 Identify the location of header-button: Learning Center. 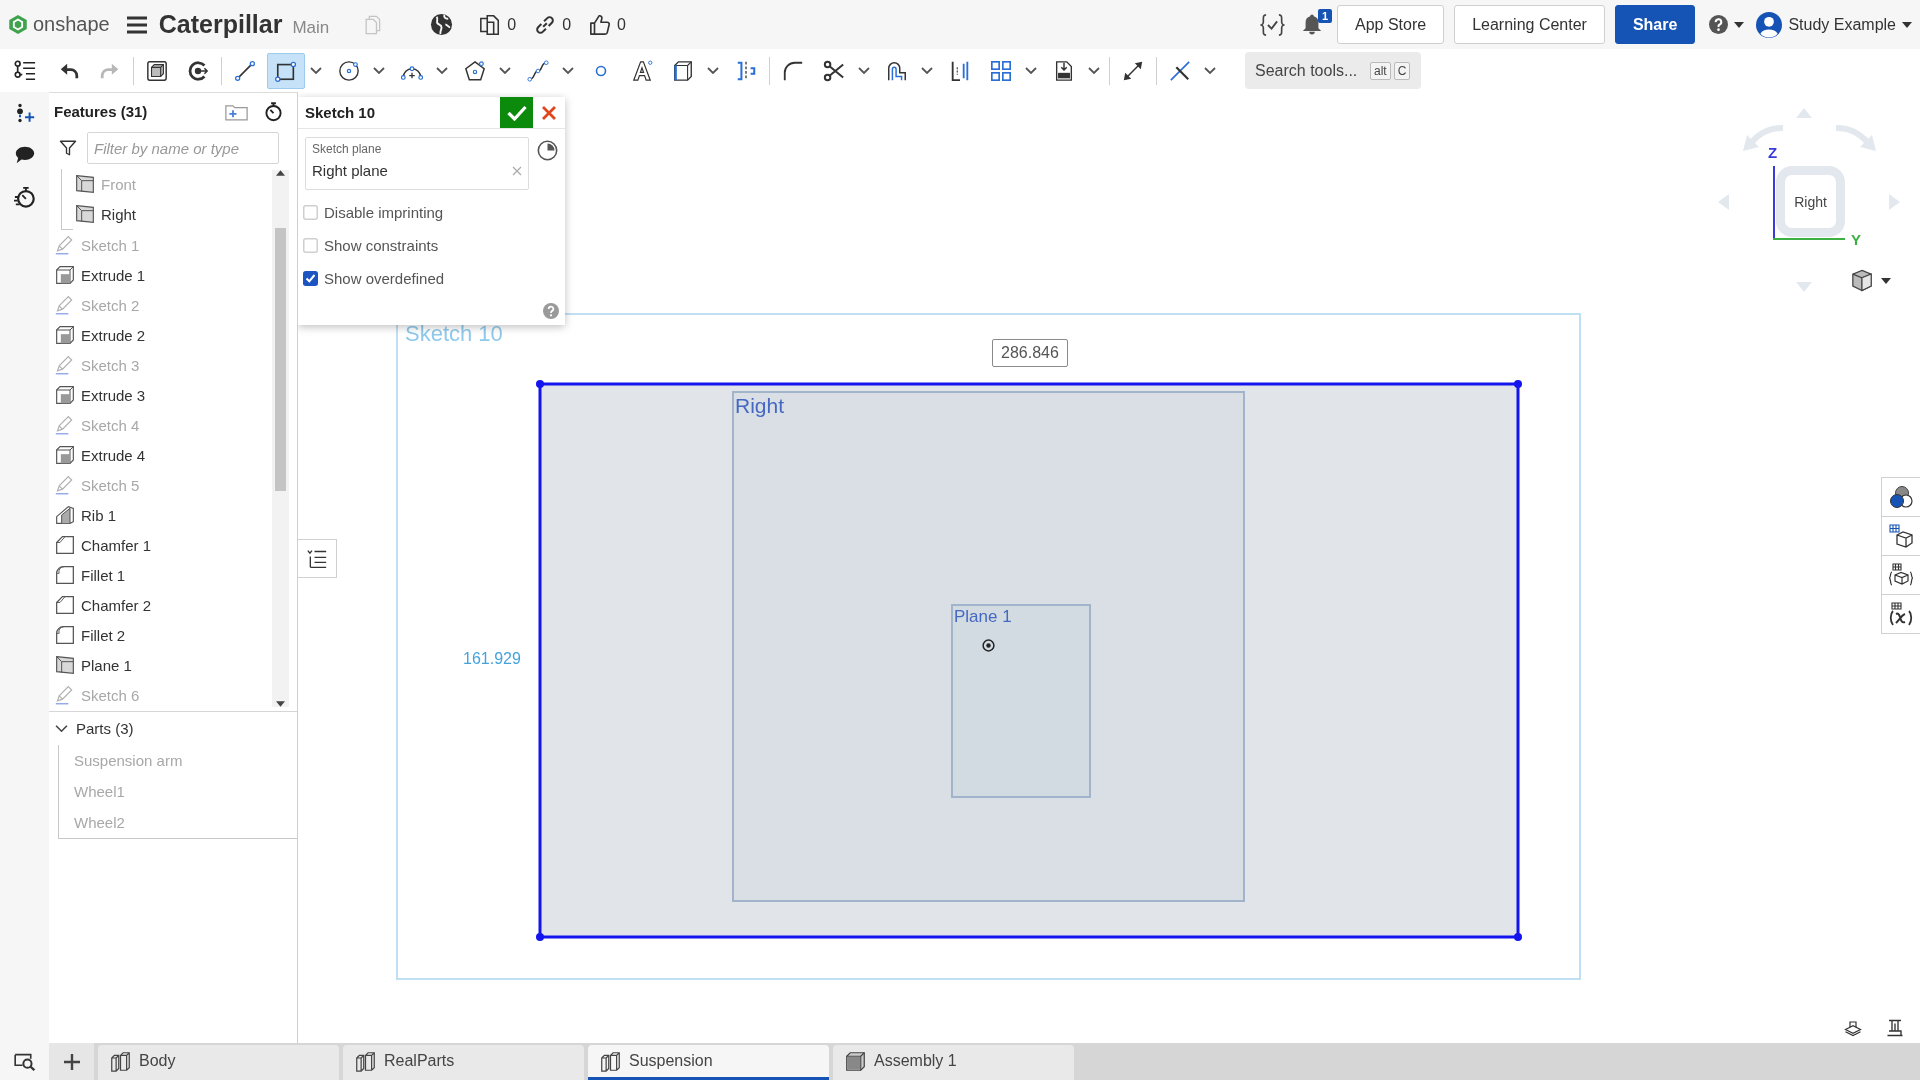
(1529, 24).